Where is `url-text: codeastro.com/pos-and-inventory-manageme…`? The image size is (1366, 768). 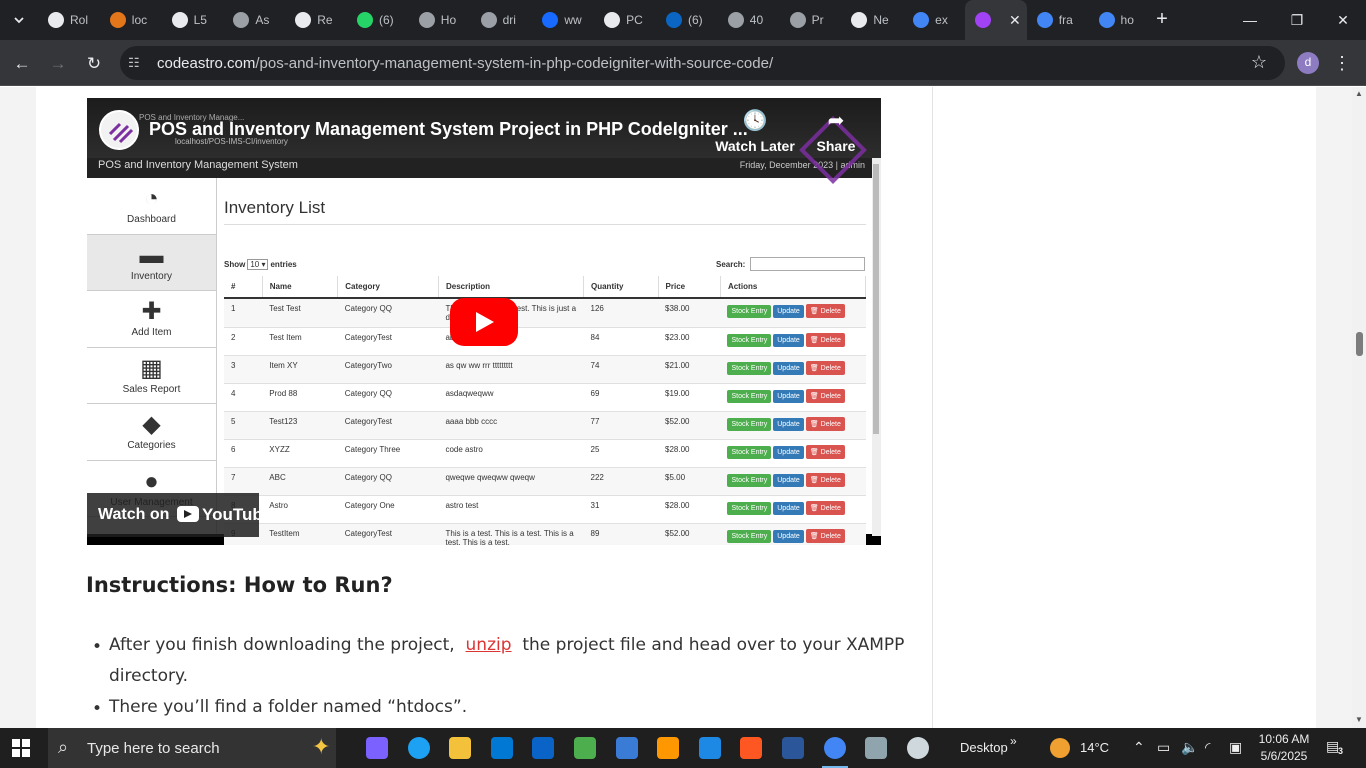 url-text: codeastro.com/pos-and-inventory-manageme… is located at coordinates (465, 63).